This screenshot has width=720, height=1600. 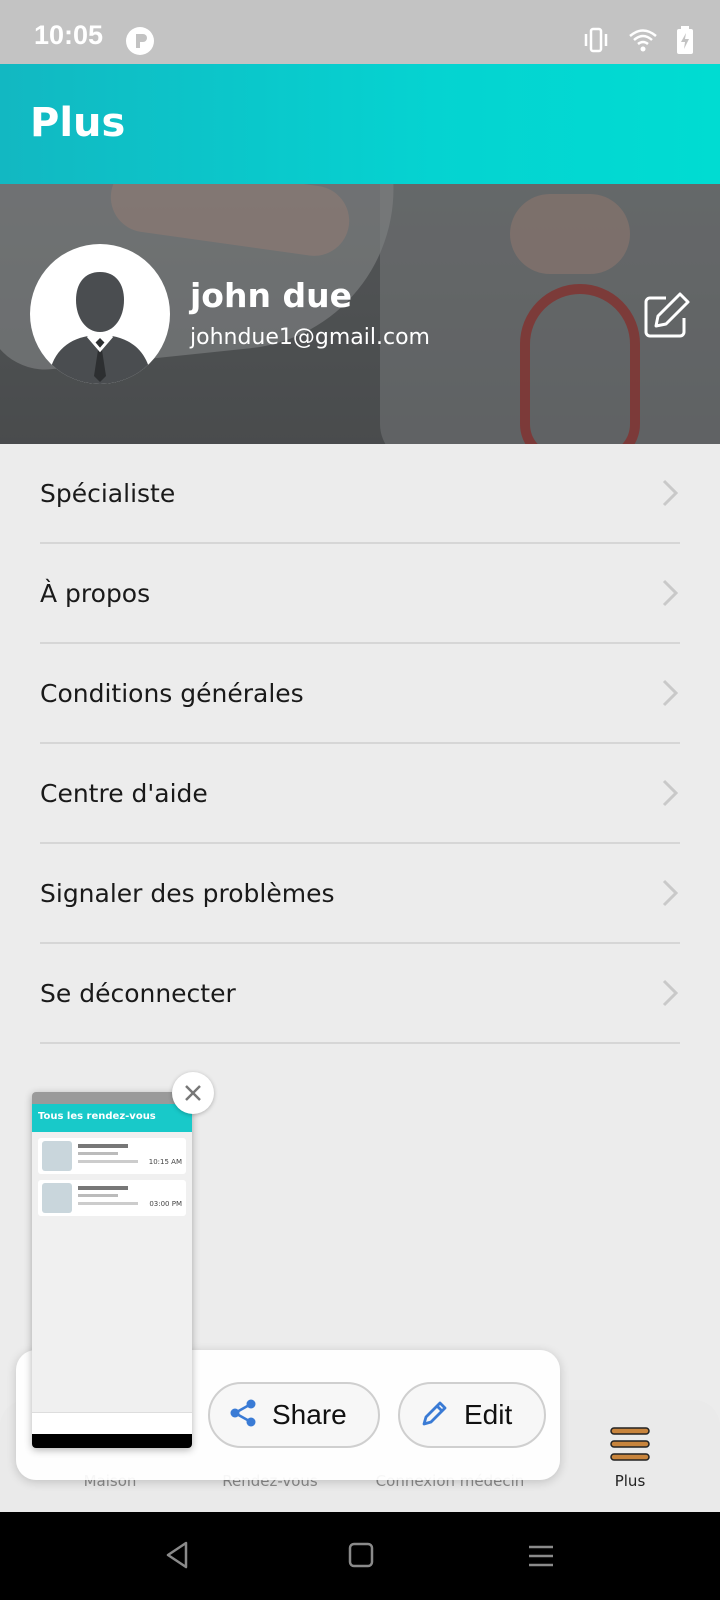 I want to click on system-navigation-bar, so click(x=360, y=1556).